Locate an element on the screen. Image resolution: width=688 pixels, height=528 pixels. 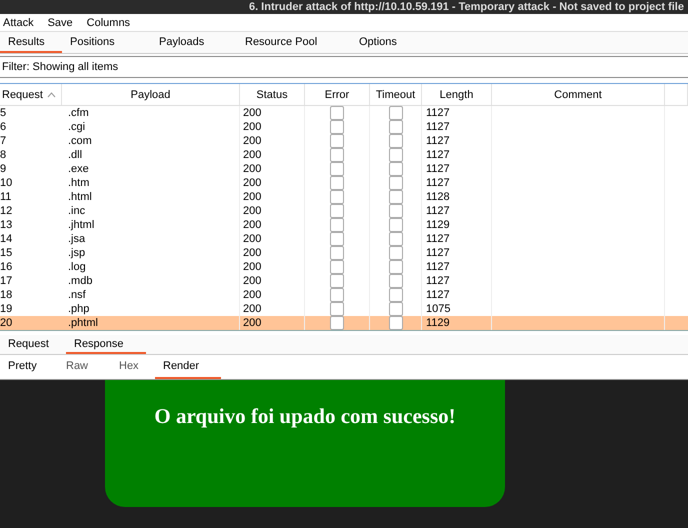
tab: Request is located at coordinates (33, 344).